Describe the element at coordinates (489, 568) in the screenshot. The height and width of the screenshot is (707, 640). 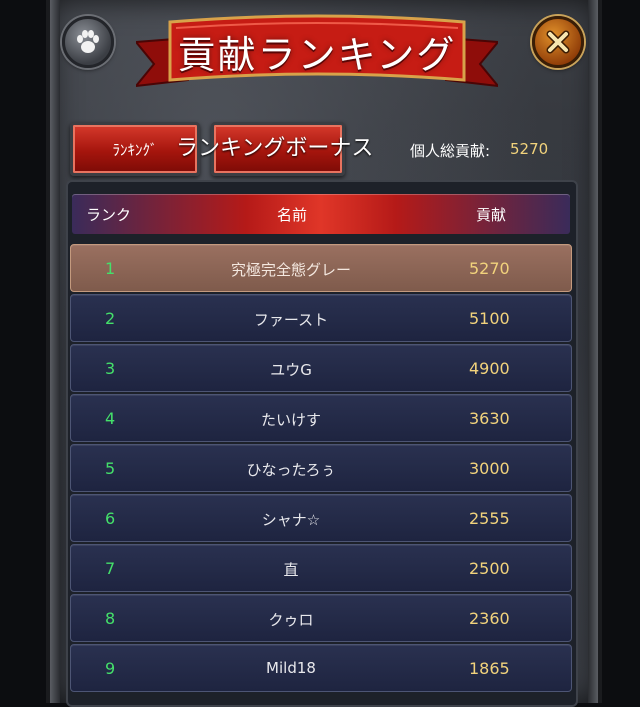
I see `row-score: 2500` at that location.